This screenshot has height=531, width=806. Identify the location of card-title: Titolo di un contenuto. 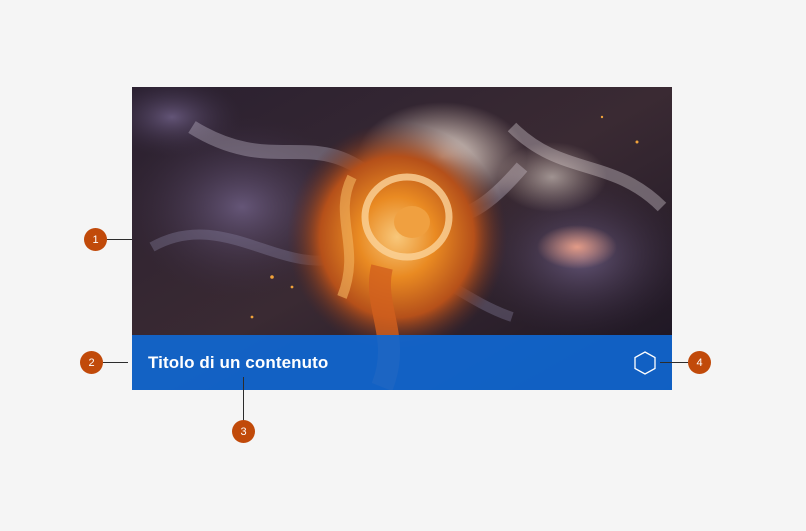
(238, 363).